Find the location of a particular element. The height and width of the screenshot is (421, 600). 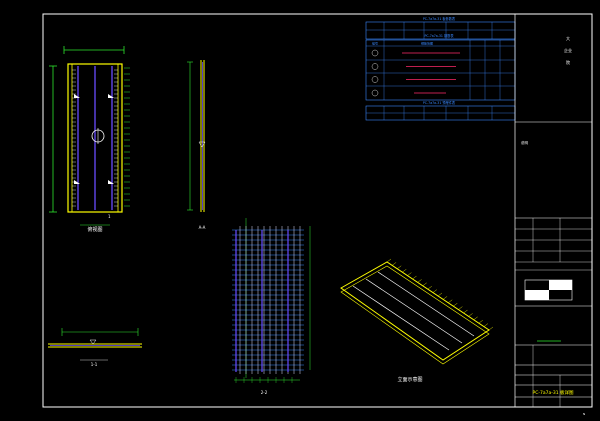

svg-text: PC-7a7a-31 板参数表 is located at coordinates (439, 18).